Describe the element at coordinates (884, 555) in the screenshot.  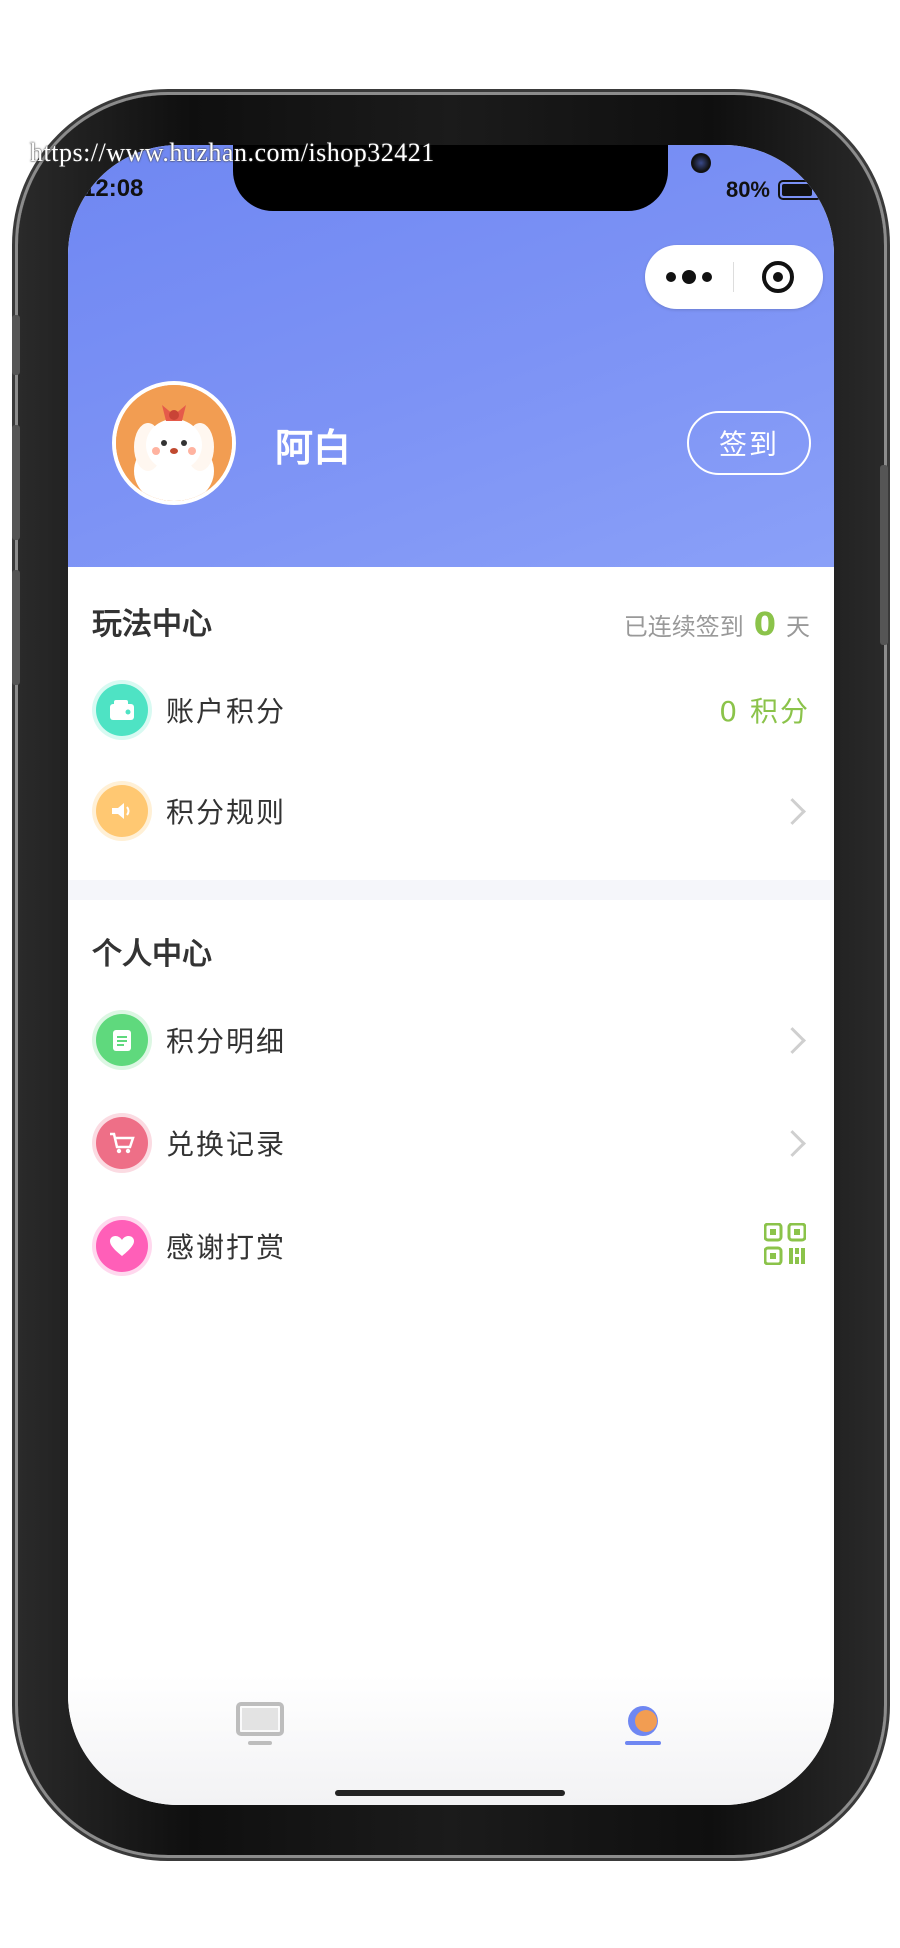
I see `power-button` at that location.